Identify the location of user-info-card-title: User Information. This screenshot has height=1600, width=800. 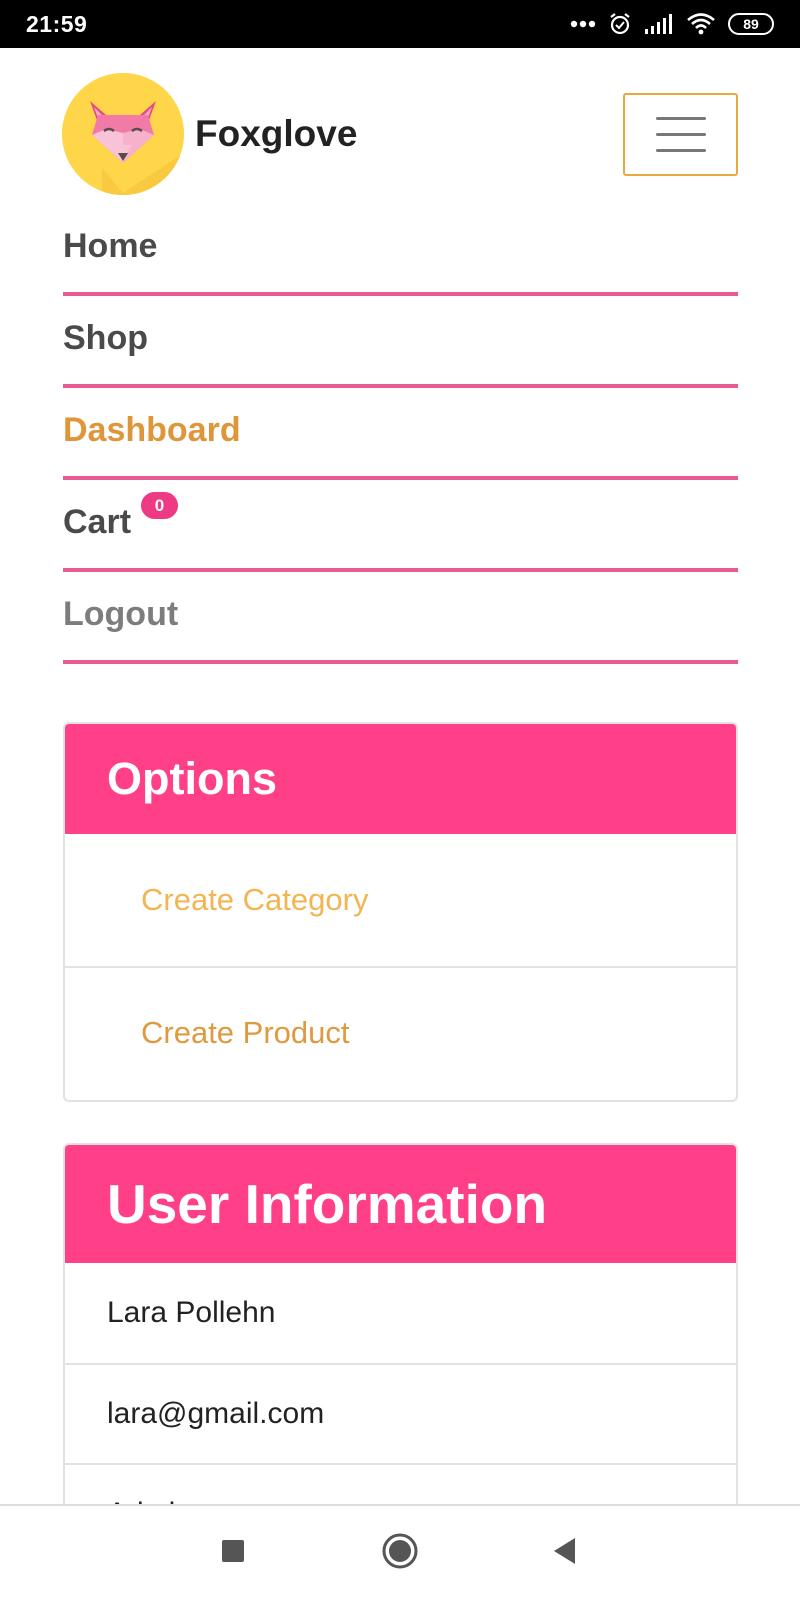
(400, 1204).